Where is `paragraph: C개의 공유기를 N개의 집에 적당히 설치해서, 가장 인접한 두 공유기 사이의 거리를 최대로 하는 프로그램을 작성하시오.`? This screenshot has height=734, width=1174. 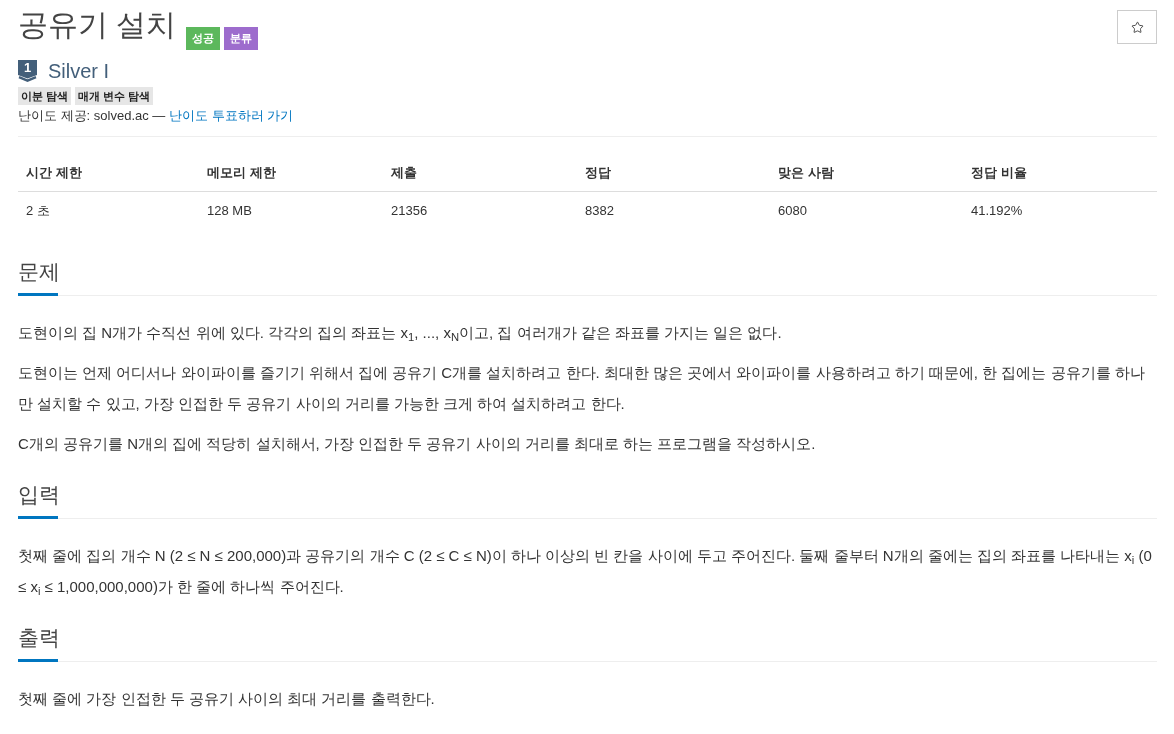
paragraph: C개의 공유기를 N개의 집에 적당히 설치해서, 가장 인접한 두 공유기 사이의 거리를 최대로 하는 프로그램을 작성하시오. is located at coordinates (417, 444).